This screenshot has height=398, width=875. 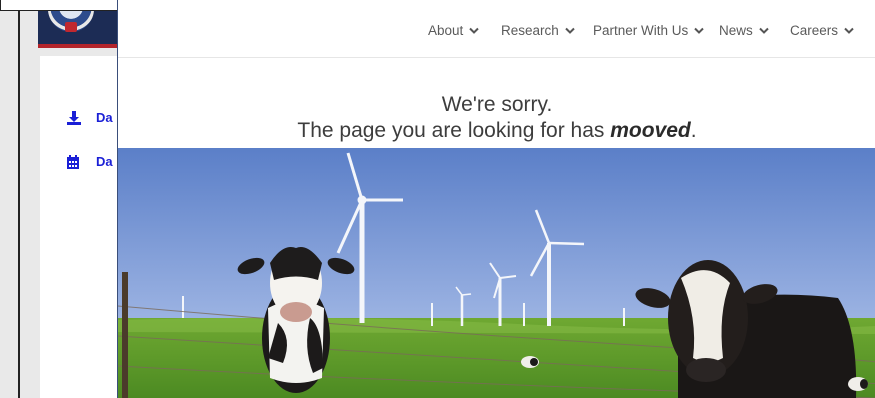 What do you see at coordinates (73, 162) in the screenshot?
I see `calendar-icon` at bounding box center [73, 162].